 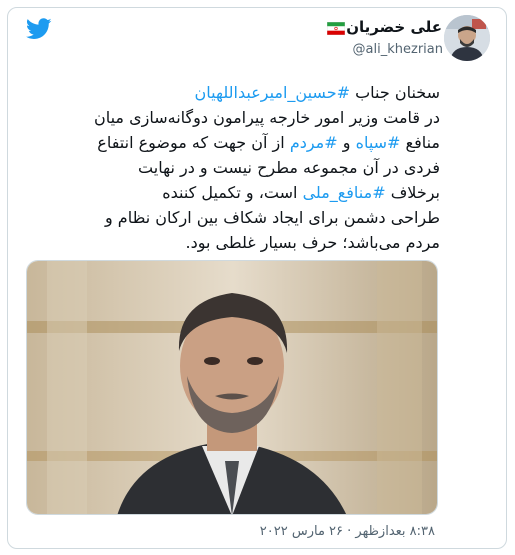 I want to click on user-handle: @ali_khezrian, so click(x=398, y=49).